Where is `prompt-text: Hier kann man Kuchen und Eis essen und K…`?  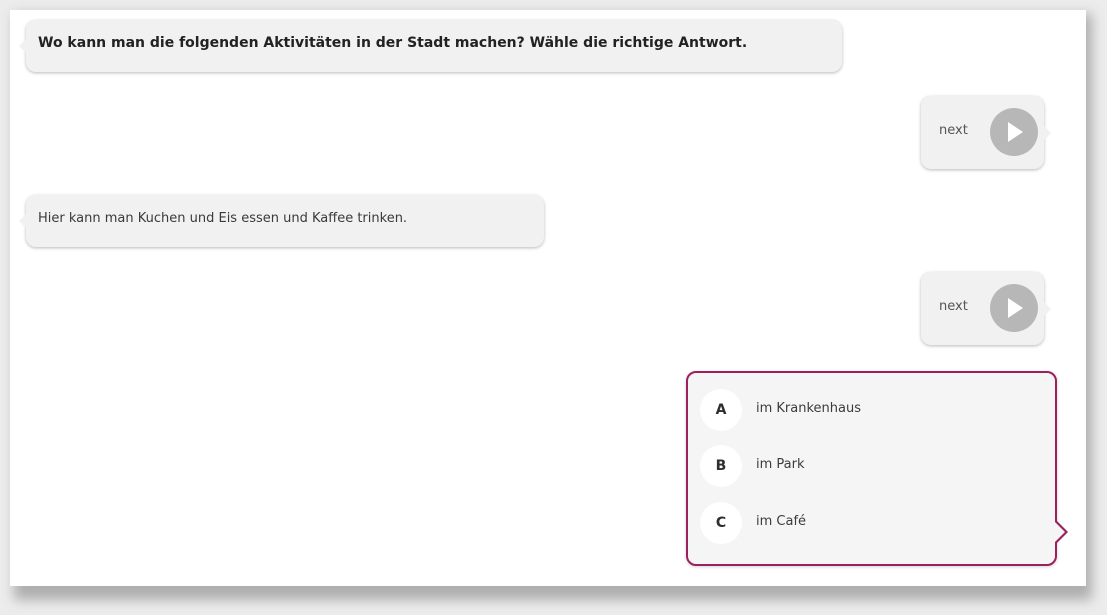 prompt-text: Hier kann man Kuchen und Eis essen und K… is located at coordinates (223, 218).